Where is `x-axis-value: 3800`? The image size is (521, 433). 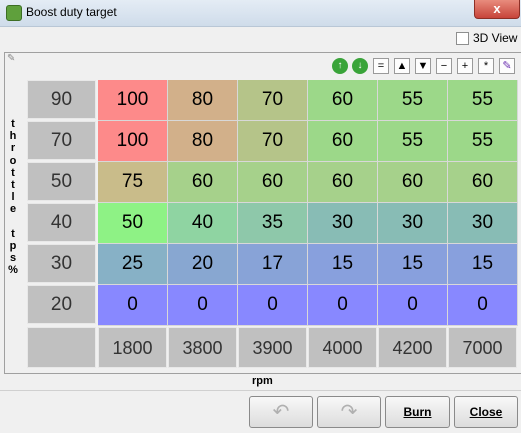
x-axis-value: 3800 is located at coordinates (202, 347).